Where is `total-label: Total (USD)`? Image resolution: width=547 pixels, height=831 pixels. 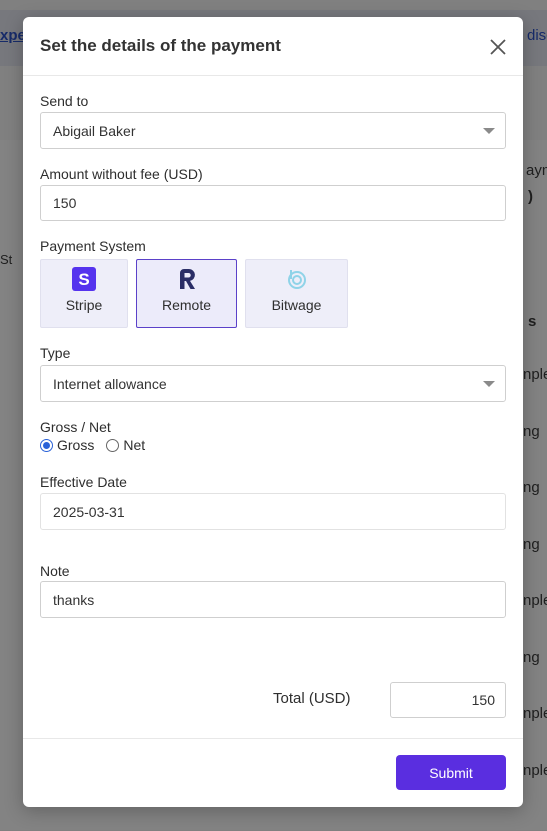 total-label: Total (USD) is located at coordinates (312, 698).